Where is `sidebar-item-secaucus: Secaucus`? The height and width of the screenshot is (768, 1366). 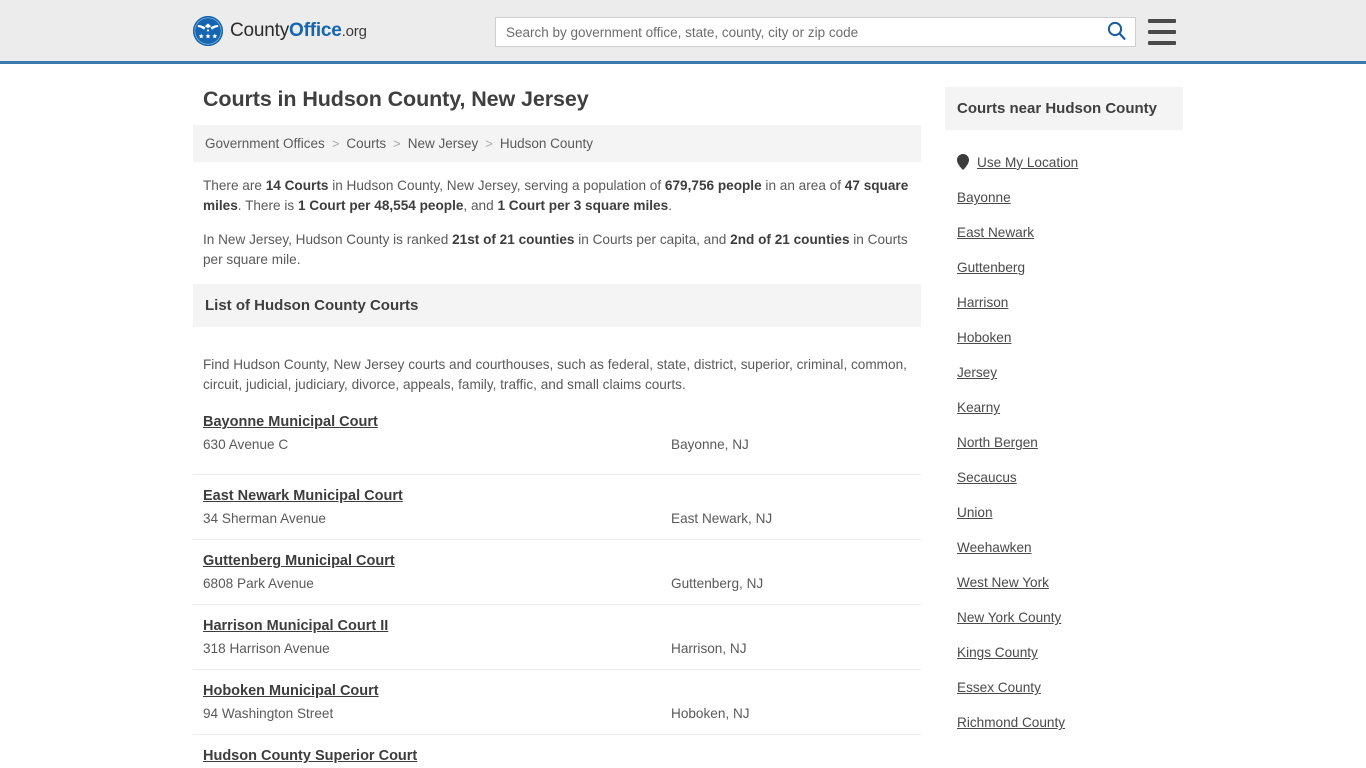
sidebar-item-secaucus: Secaucus is located at coordinates (1070, 477).